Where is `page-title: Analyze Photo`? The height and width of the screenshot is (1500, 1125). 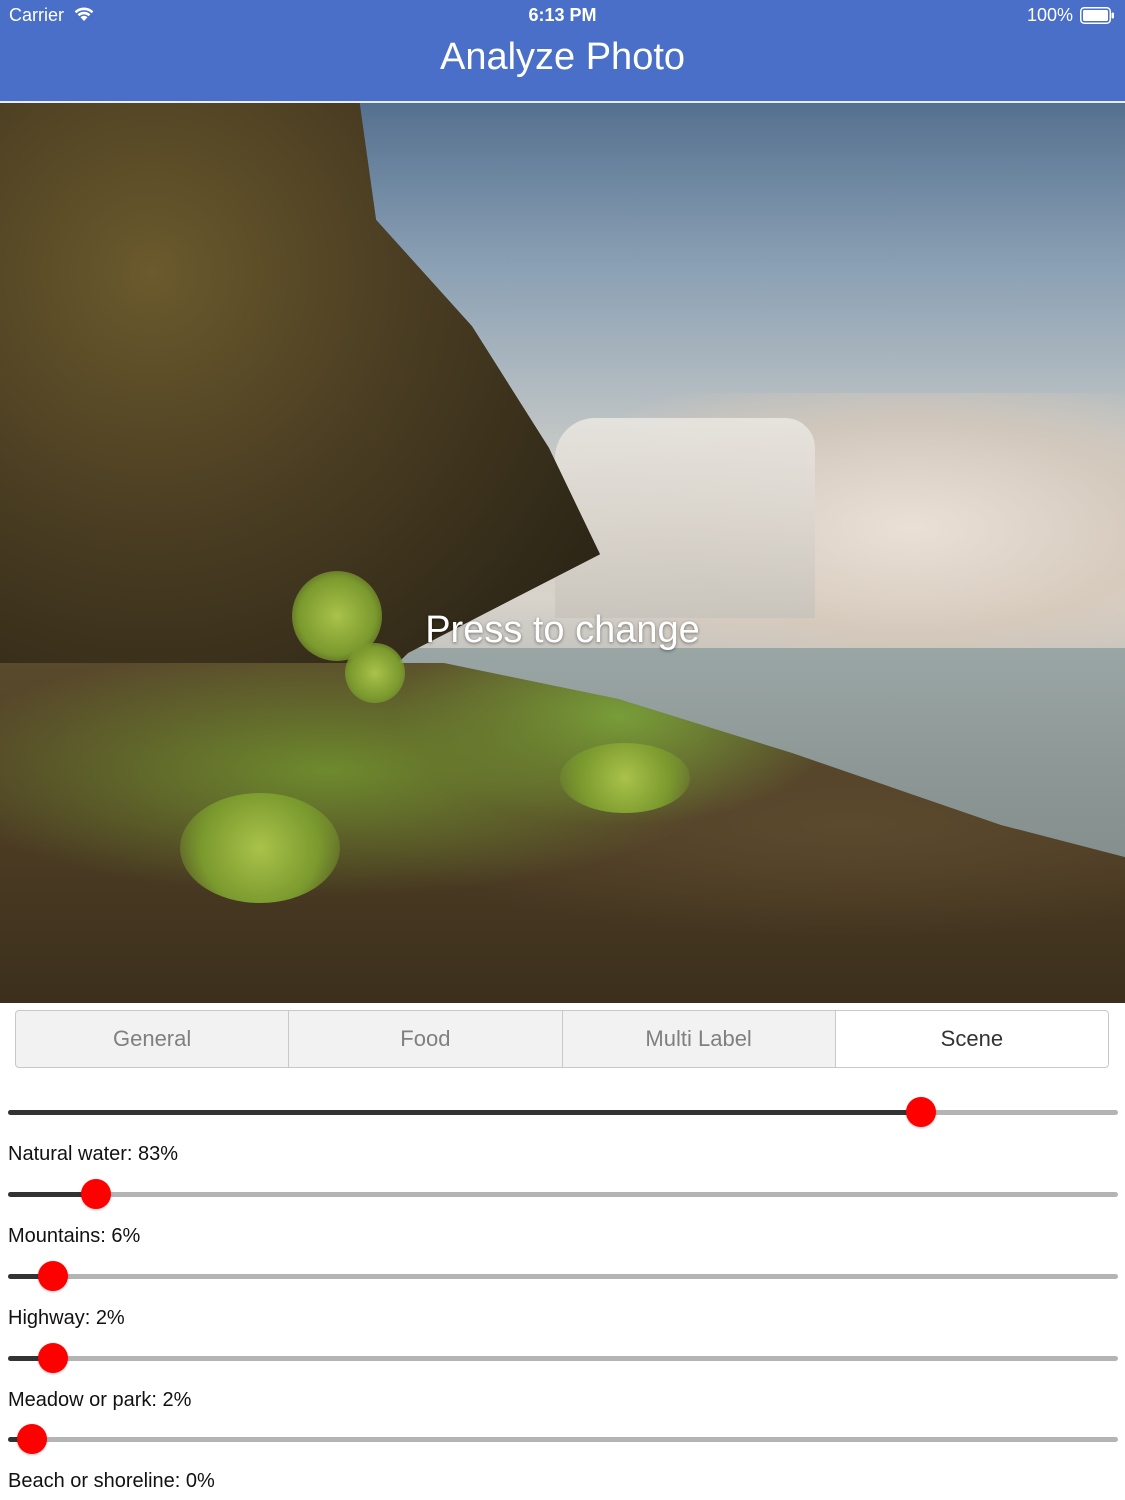
page-title: Analyze Photo is located at coordinates (562, 57).